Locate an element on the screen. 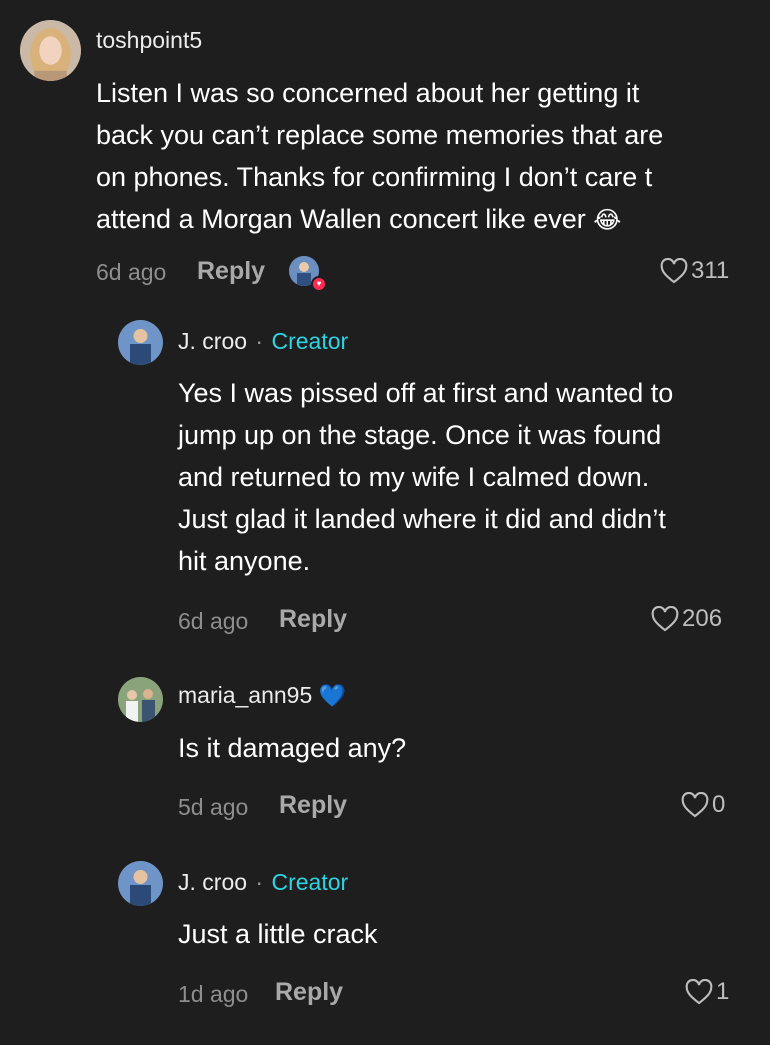 This screenshot has width=770, height=1045. creator-liked-icon: ♥ is located at coordinates (308, 274).